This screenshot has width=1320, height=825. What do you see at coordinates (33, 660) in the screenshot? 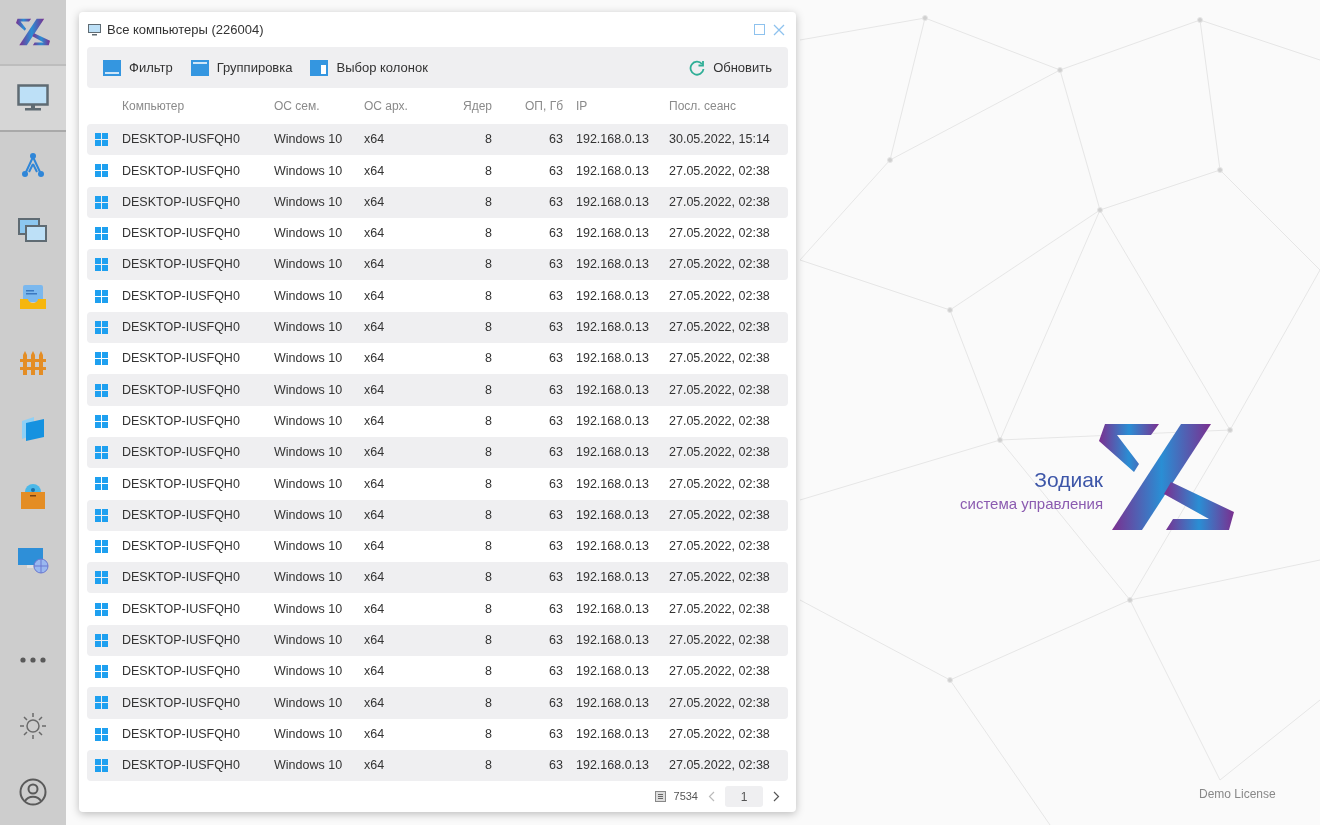
I see `more-icon` at bounding box center [33, 660].